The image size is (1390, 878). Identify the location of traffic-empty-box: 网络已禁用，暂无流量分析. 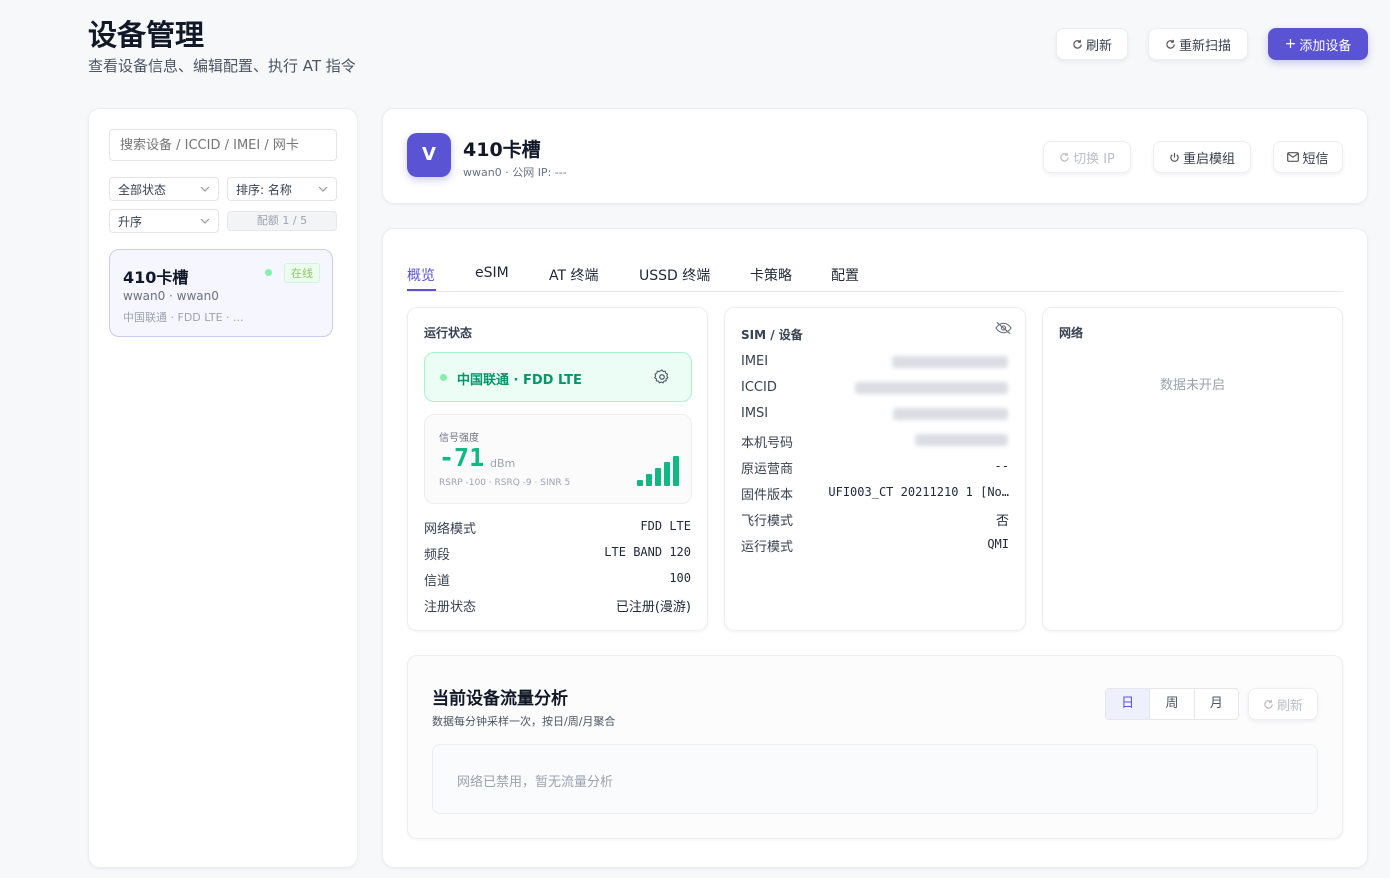
(875, 779).